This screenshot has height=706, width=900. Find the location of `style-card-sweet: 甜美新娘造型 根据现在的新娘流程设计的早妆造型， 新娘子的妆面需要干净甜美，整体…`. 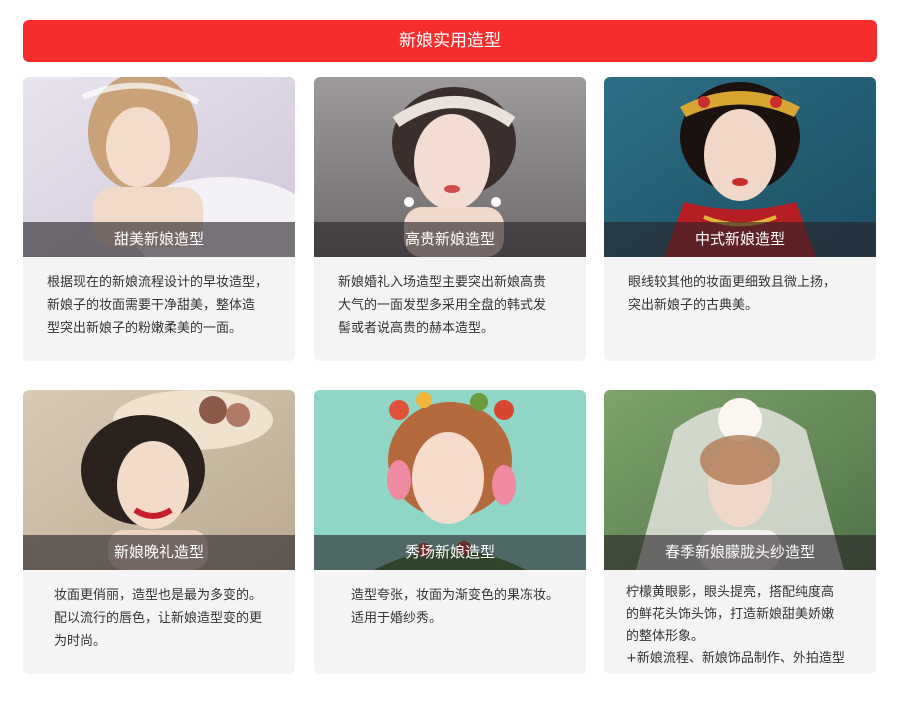

style-card-sweet: 甜美新娘造型 根据现在的新娘流程设计的早妆造型， 新娘子的妆面需要干净甜美，整体… is located at coordinates (159, 219).